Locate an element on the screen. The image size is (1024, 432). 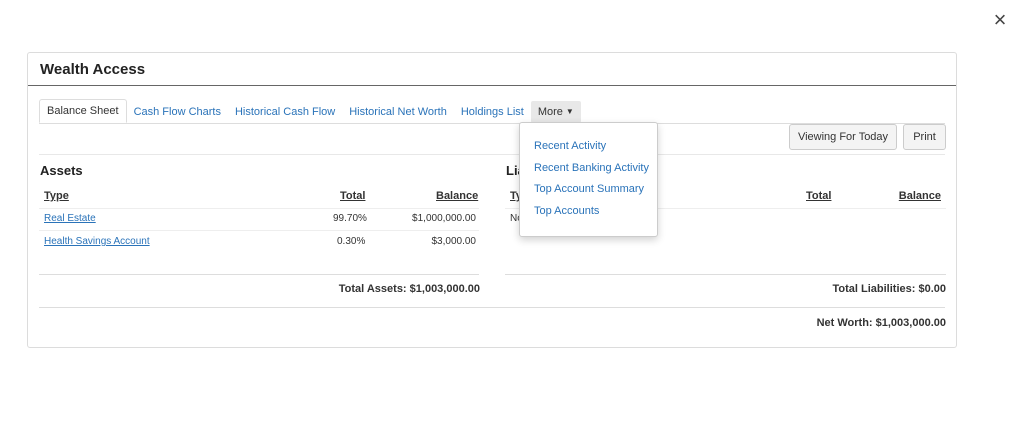
section-divider is located at coordinates (492, 154).